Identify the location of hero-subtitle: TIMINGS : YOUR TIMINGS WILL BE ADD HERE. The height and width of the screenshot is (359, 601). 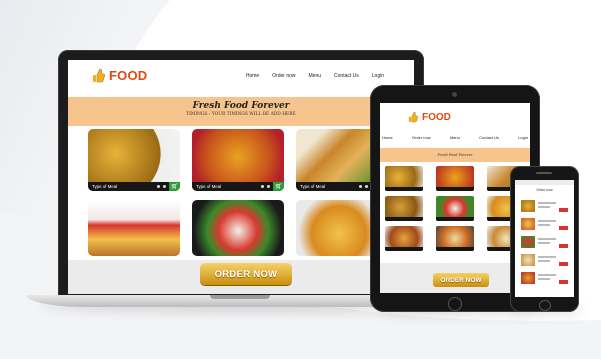
(241, 114).